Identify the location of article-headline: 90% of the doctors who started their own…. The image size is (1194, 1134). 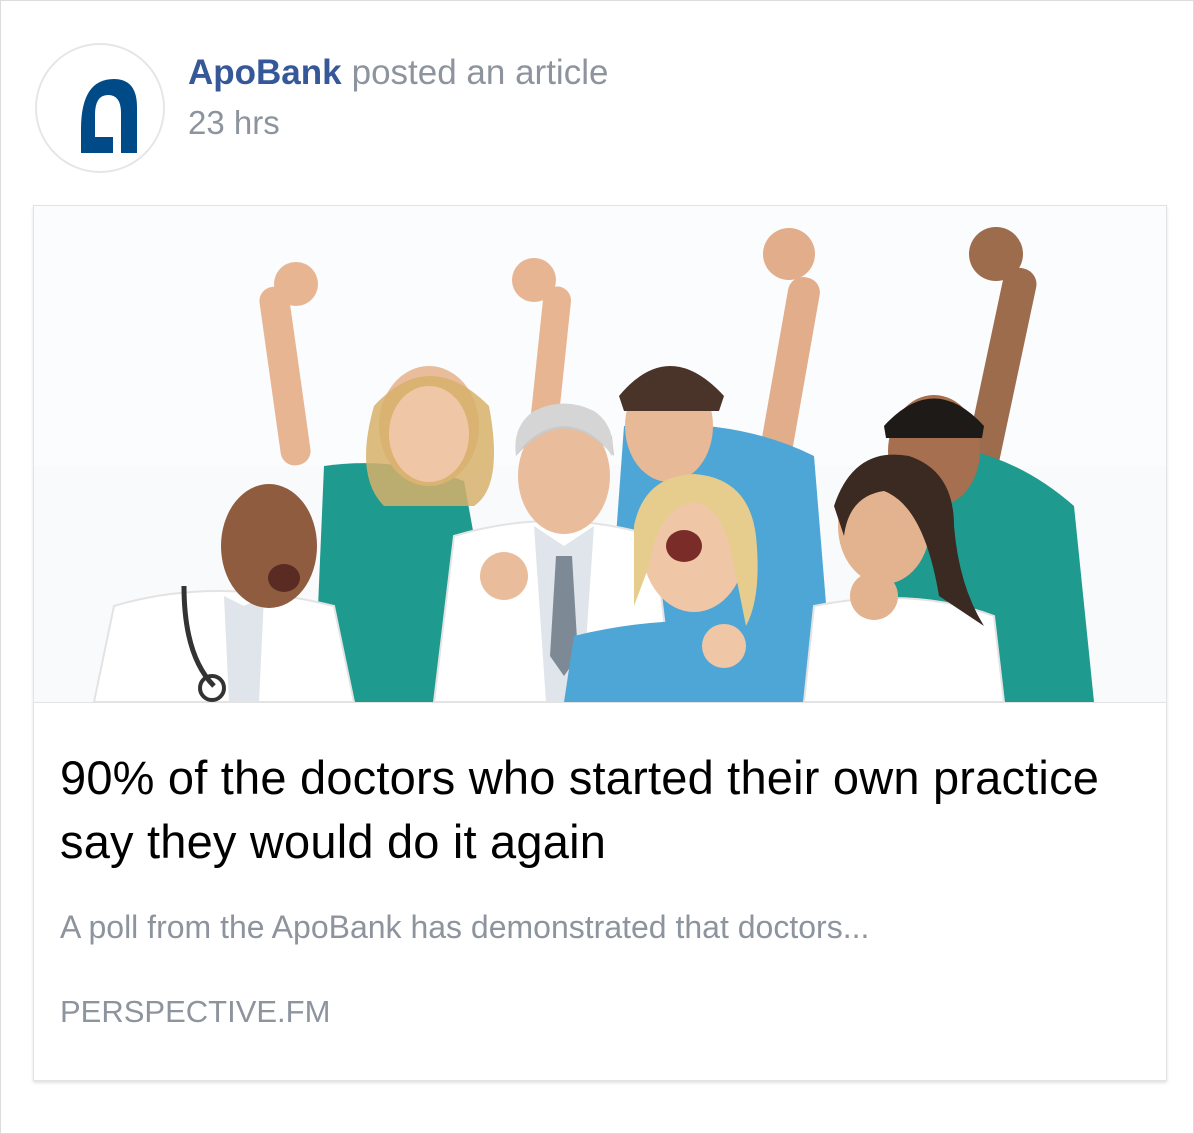
(600, 810).